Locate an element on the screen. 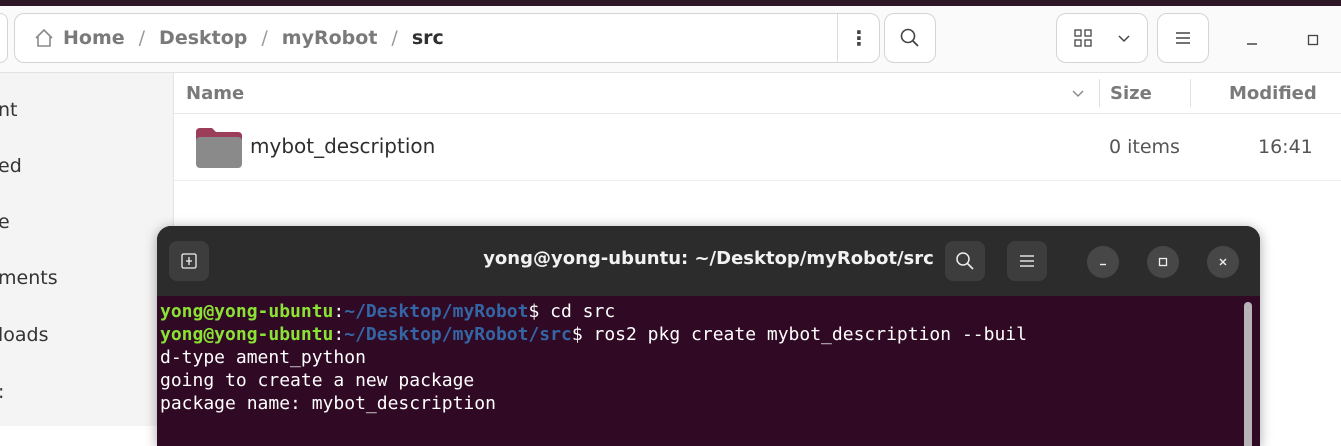 The image size is (1341, 446). search-button is located at coordinates (910, 38).